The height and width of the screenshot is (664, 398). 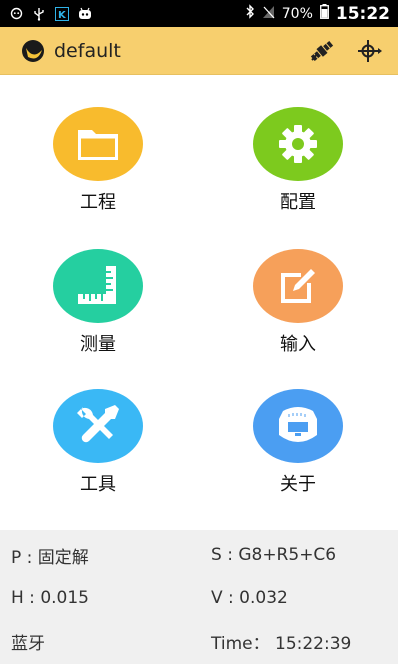 I want to click on receiver-icon, so click(x=298, y=426).